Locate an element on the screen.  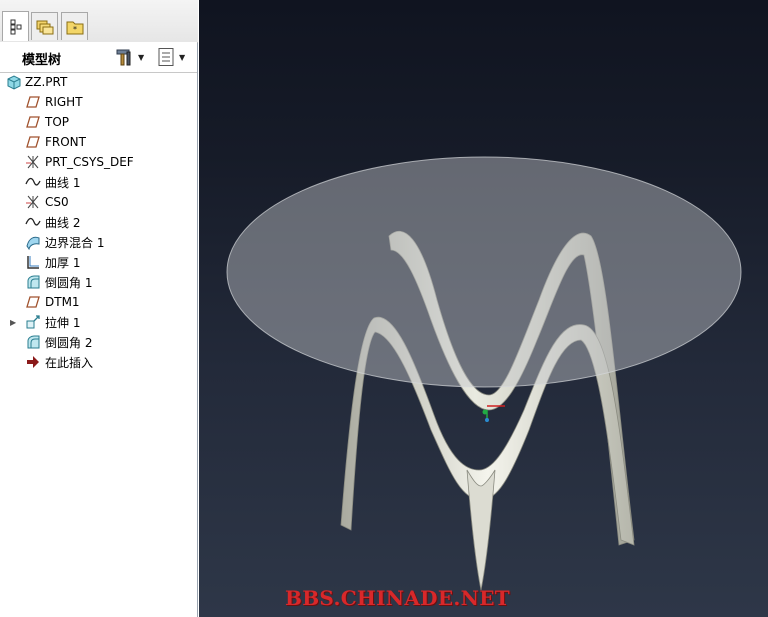
tree-item-label: DTM1 is located at coordinates (62, 302).